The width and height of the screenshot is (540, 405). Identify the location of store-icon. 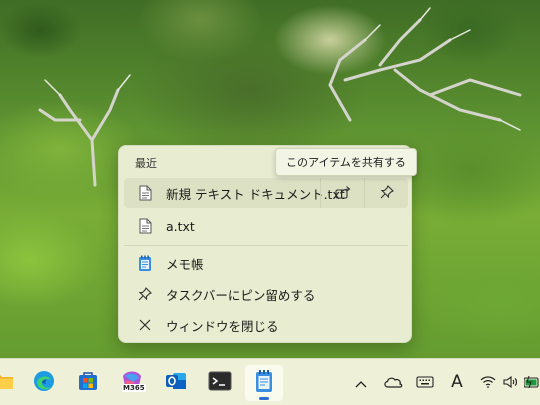
(88, 383).